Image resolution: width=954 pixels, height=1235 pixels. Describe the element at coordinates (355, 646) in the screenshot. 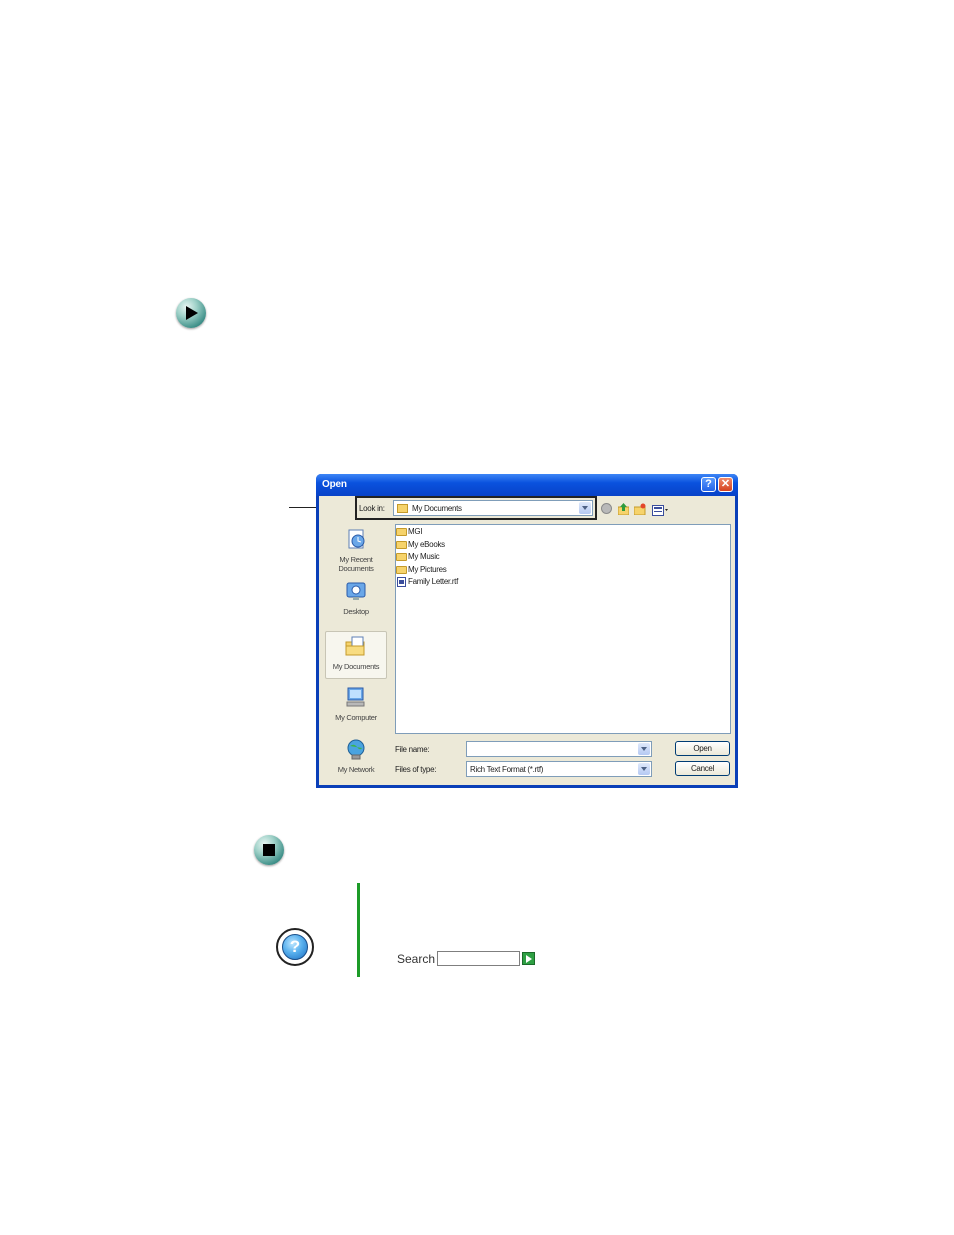

I see `my-documents-icon` at that location.